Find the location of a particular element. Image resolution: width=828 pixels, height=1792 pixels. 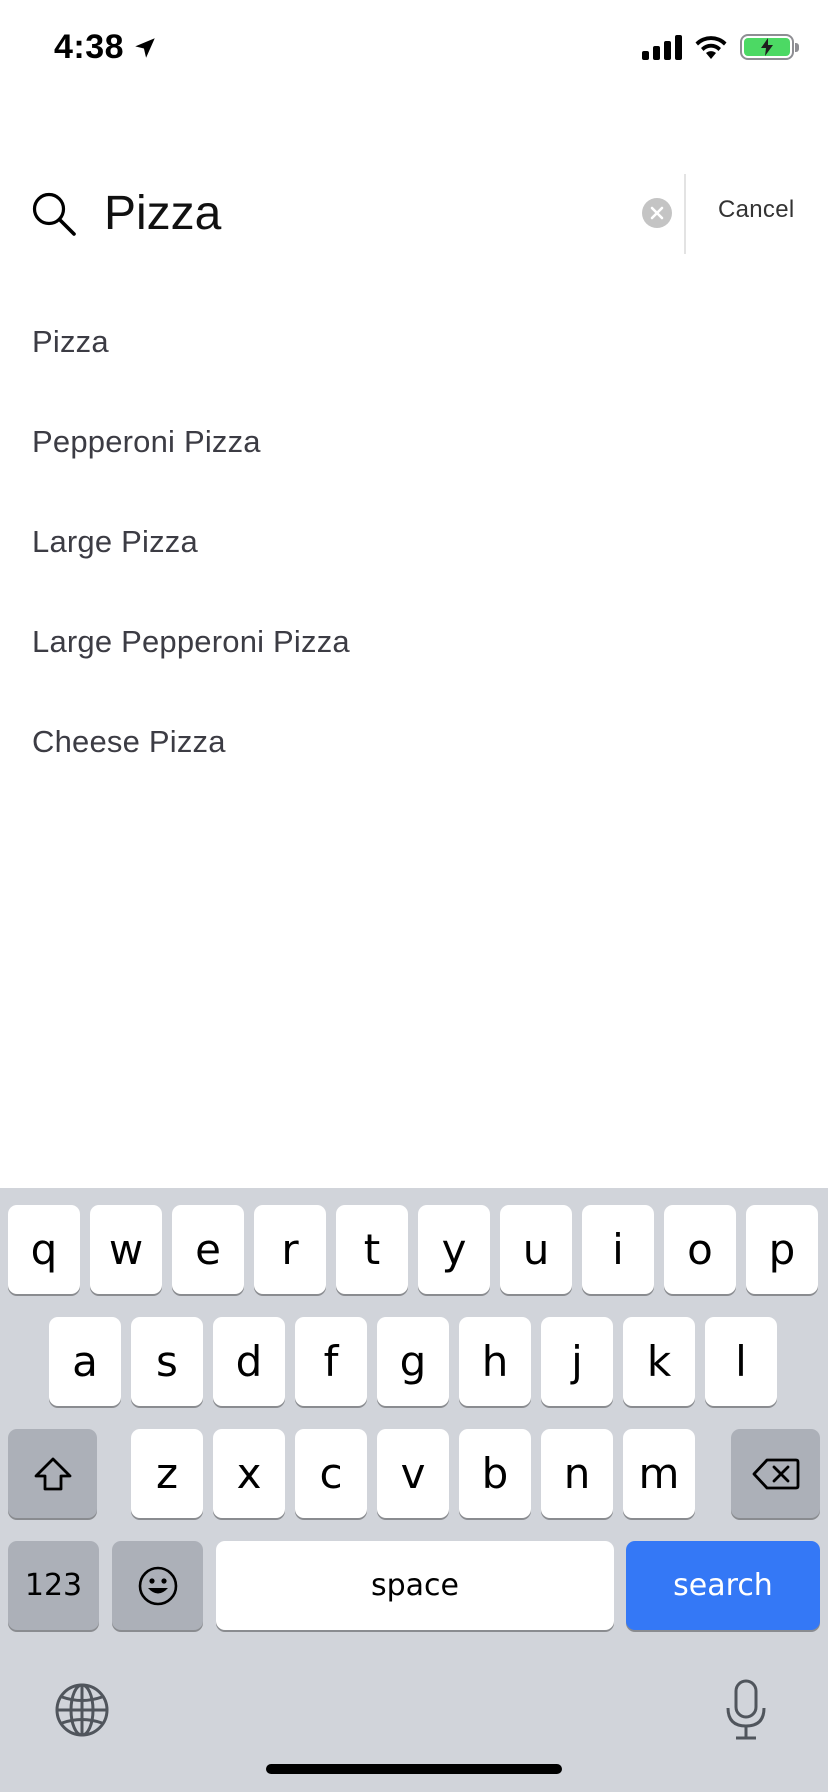

search-bar: Pizza Cancel is located at coordinates (414, 215).